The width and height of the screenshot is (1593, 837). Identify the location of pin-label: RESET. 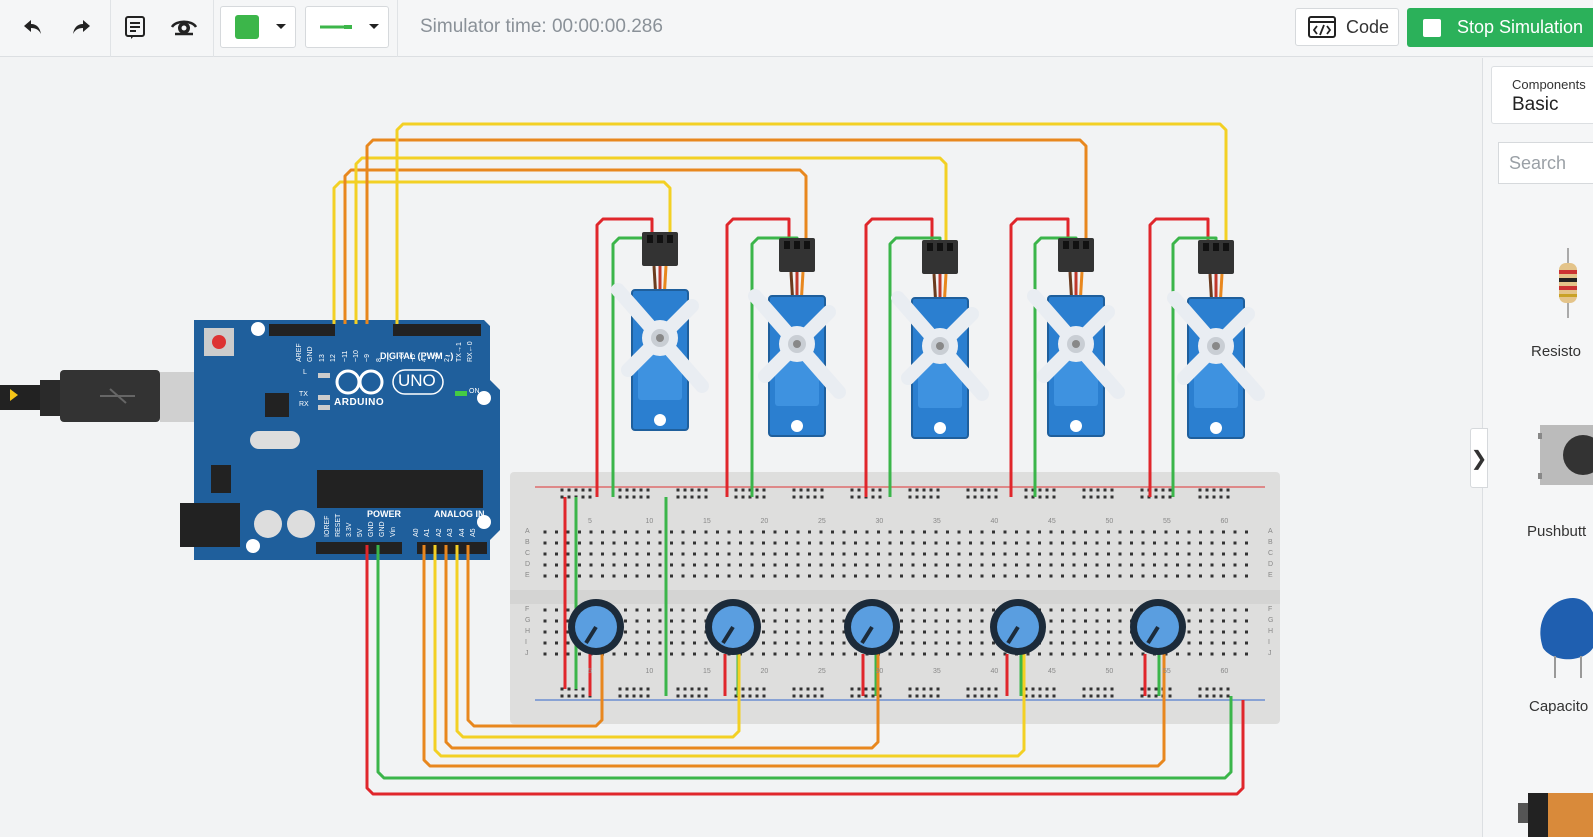
(338, 525).